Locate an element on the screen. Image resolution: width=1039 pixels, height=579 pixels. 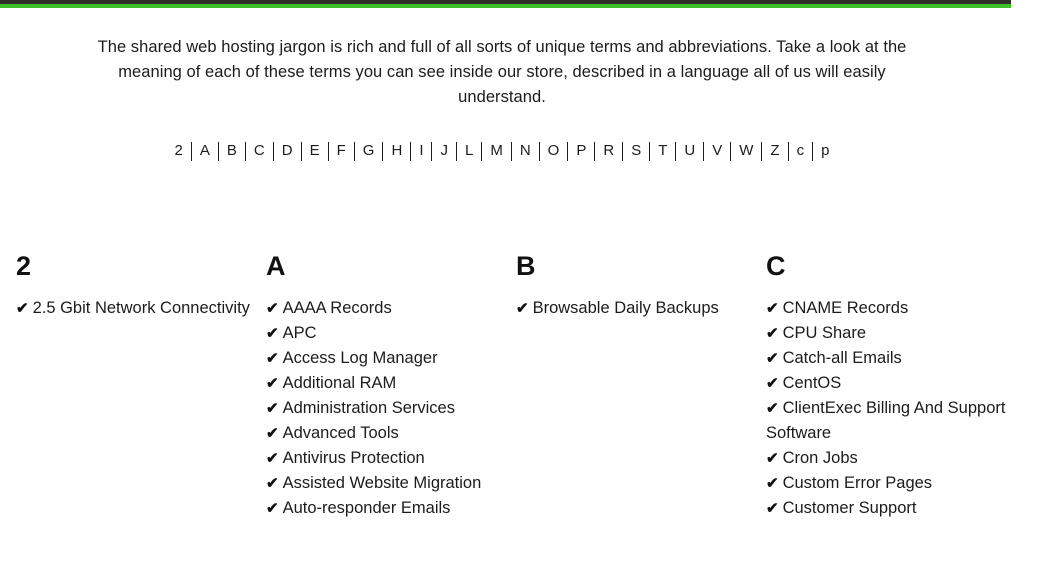
term-link: Browsable Daily Backups is located at coordinates (626, 308).